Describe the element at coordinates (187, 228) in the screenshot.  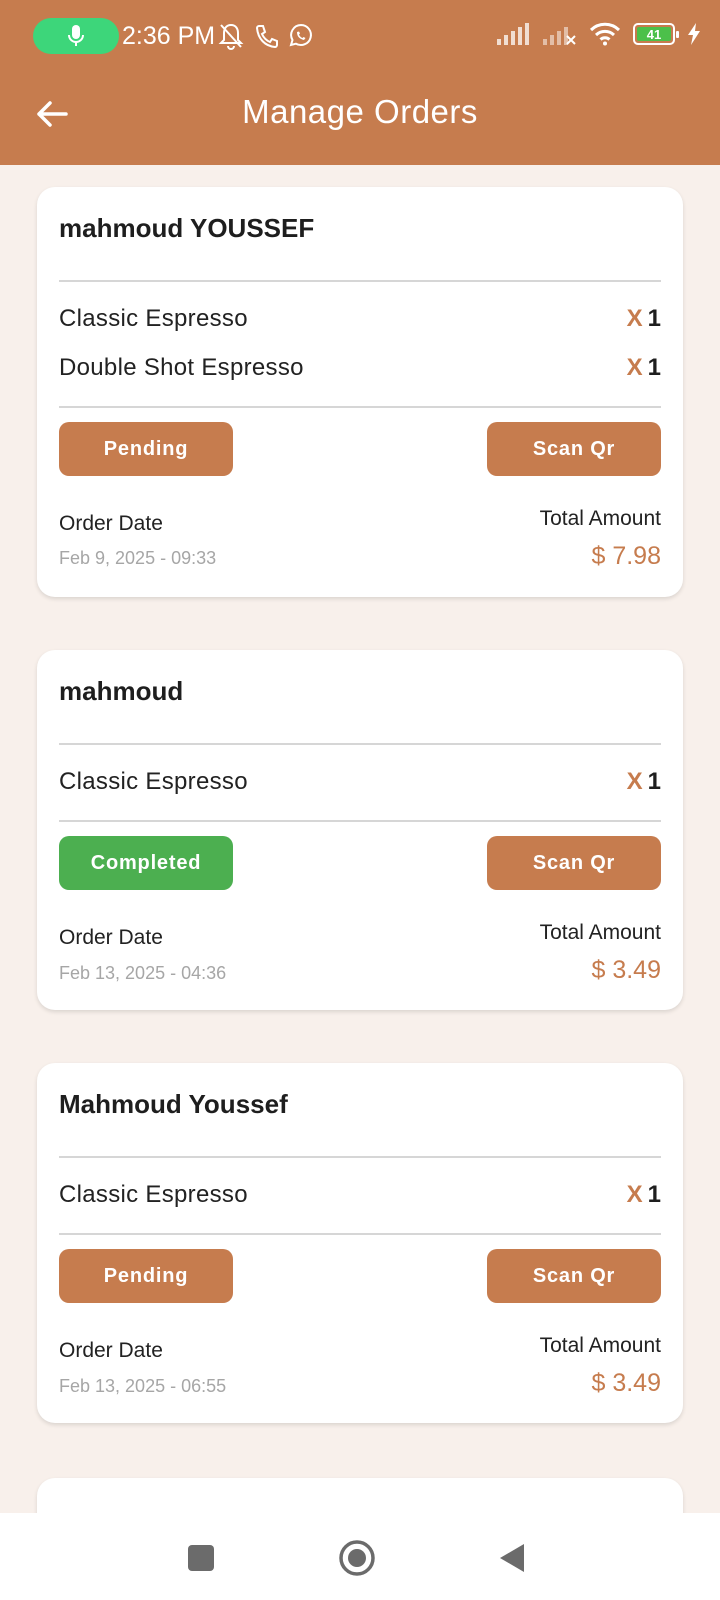
I see `customer-name: mahmoud YOUSSEF` at that location.